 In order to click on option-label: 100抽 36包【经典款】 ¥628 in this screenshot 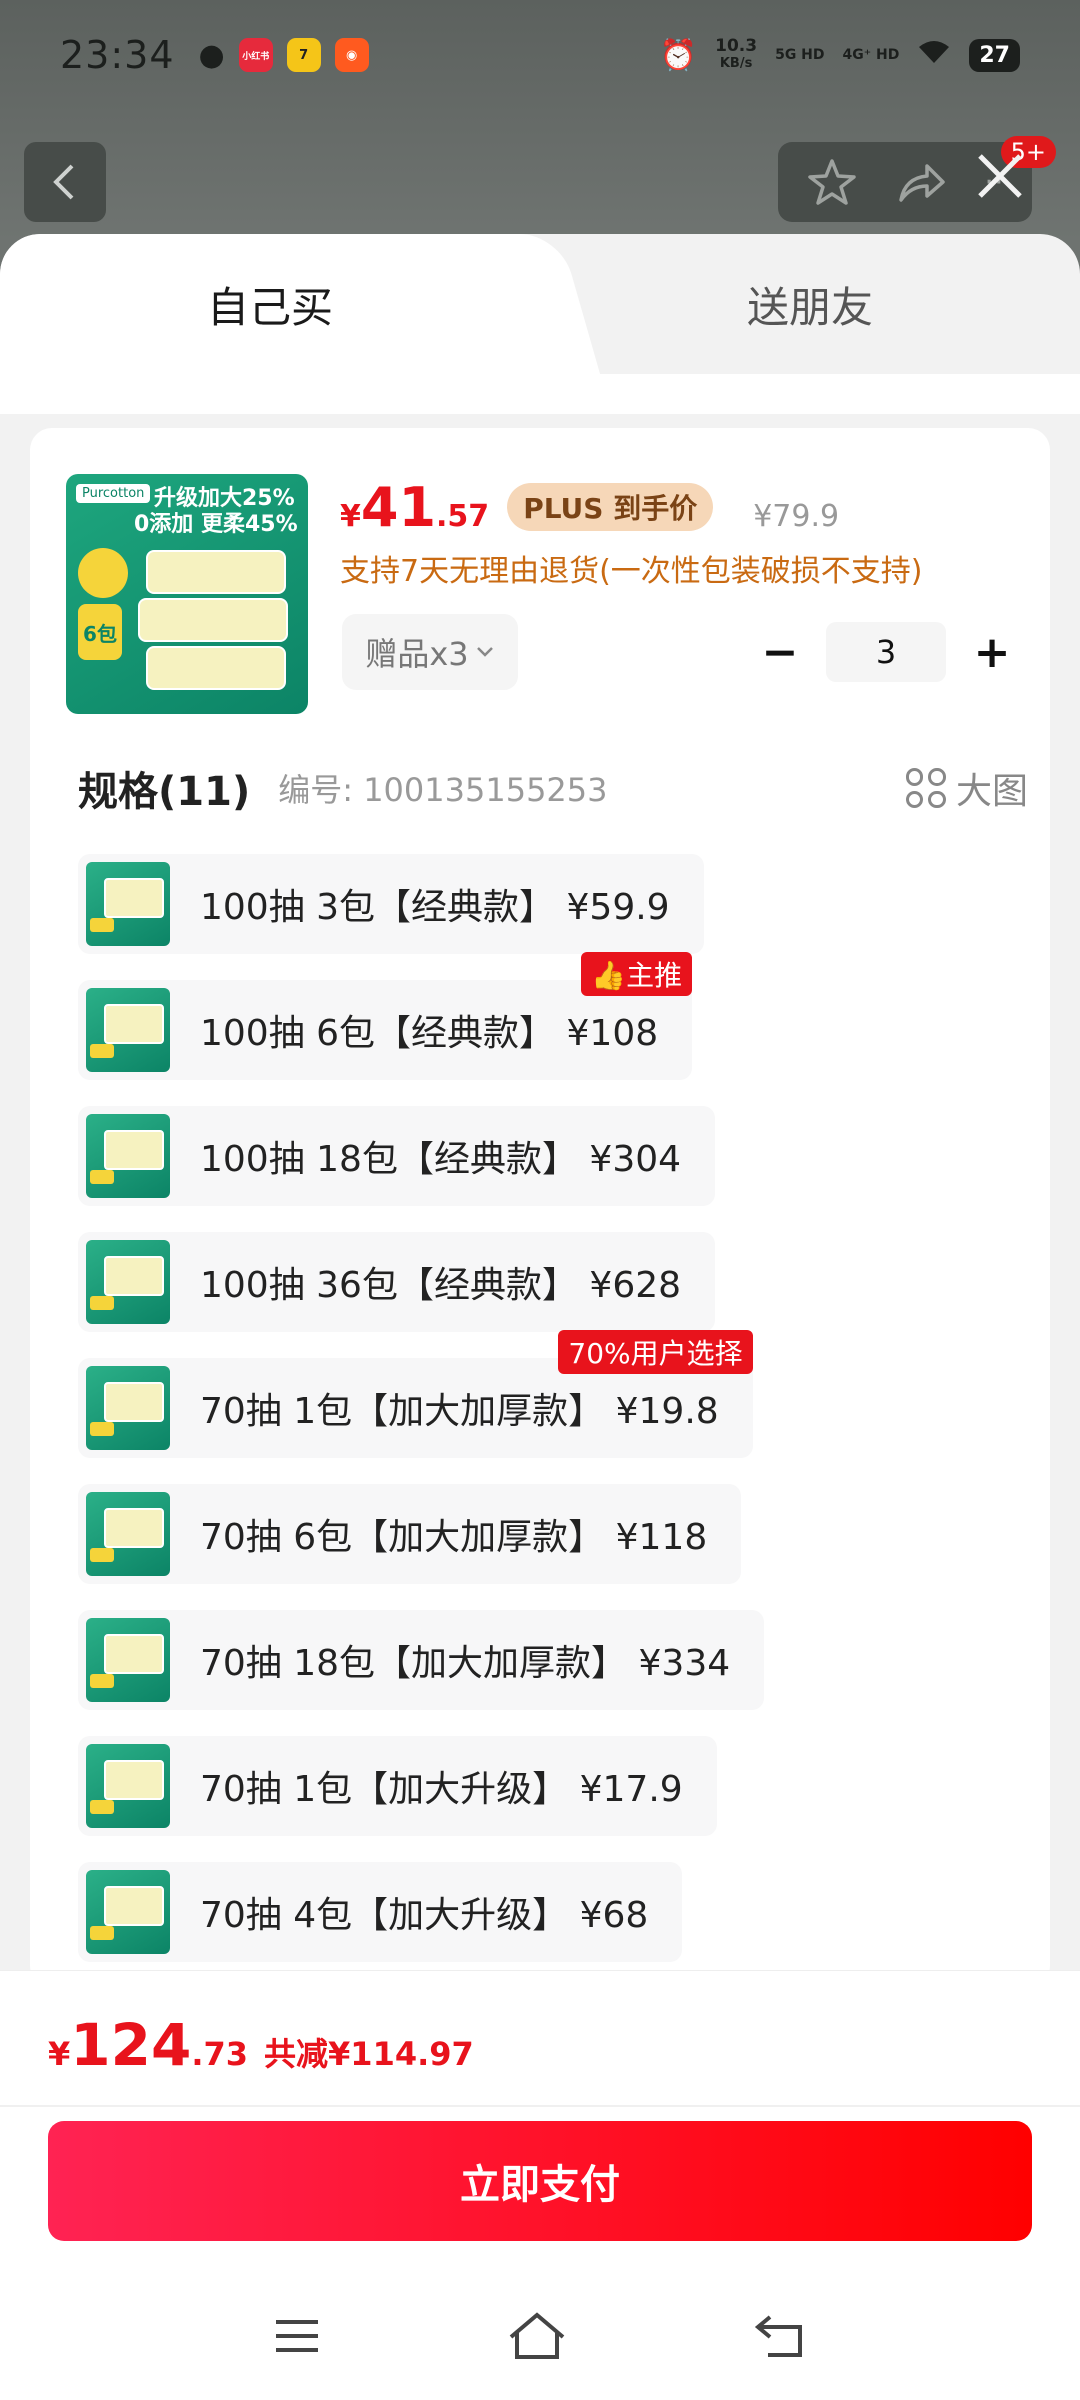, I will do `click(441, 1285)`.